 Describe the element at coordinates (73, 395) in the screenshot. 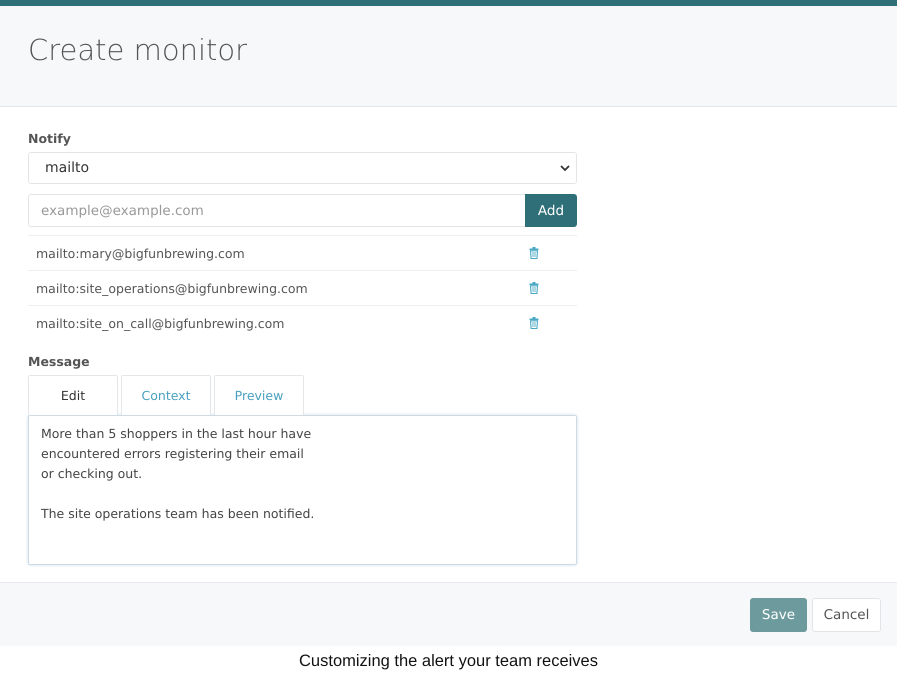

I see `message-tab: Edit` at that location.